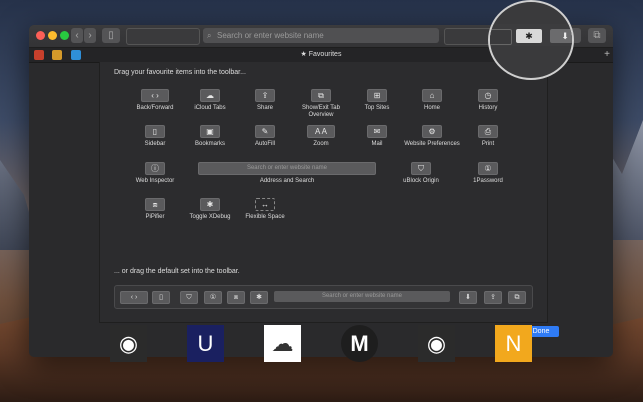 The width and height of the screenshot is (643, 402). I want to click on item-back-forward: ‹ › Back/Forward, so click(155, 100).